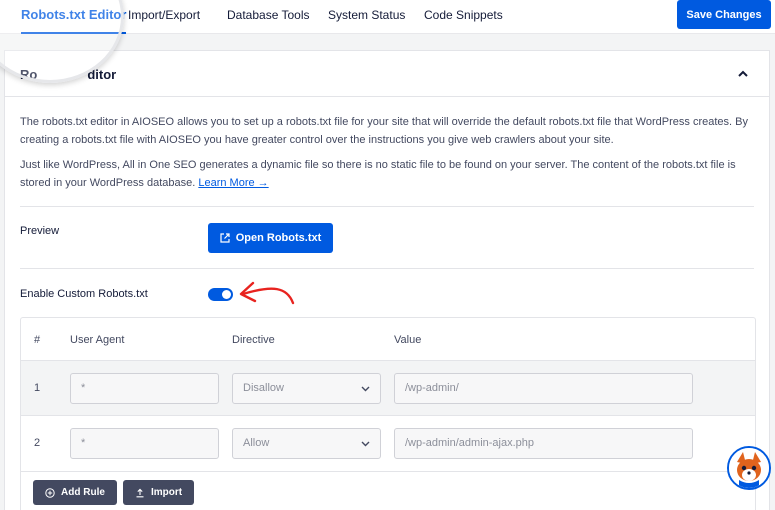 This screenshot has height=510, width=775. I want to click on directive-value: Allow, so click(256, 443).